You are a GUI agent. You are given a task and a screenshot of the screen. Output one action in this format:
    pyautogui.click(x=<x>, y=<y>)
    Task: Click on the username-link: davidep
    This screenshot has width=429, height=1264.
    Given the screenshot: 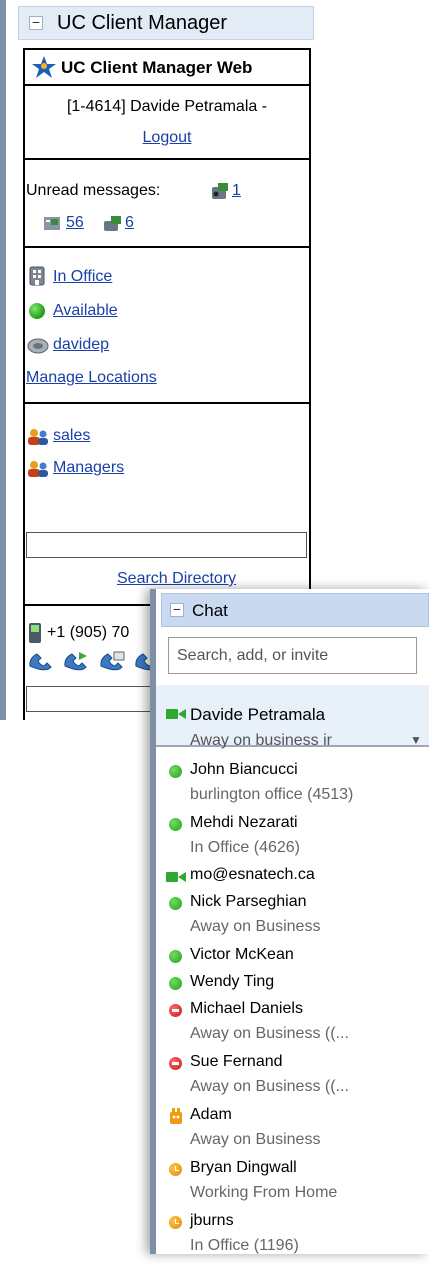 What is the action you would take?
    pyautogui.click(x=81, y=345)
    